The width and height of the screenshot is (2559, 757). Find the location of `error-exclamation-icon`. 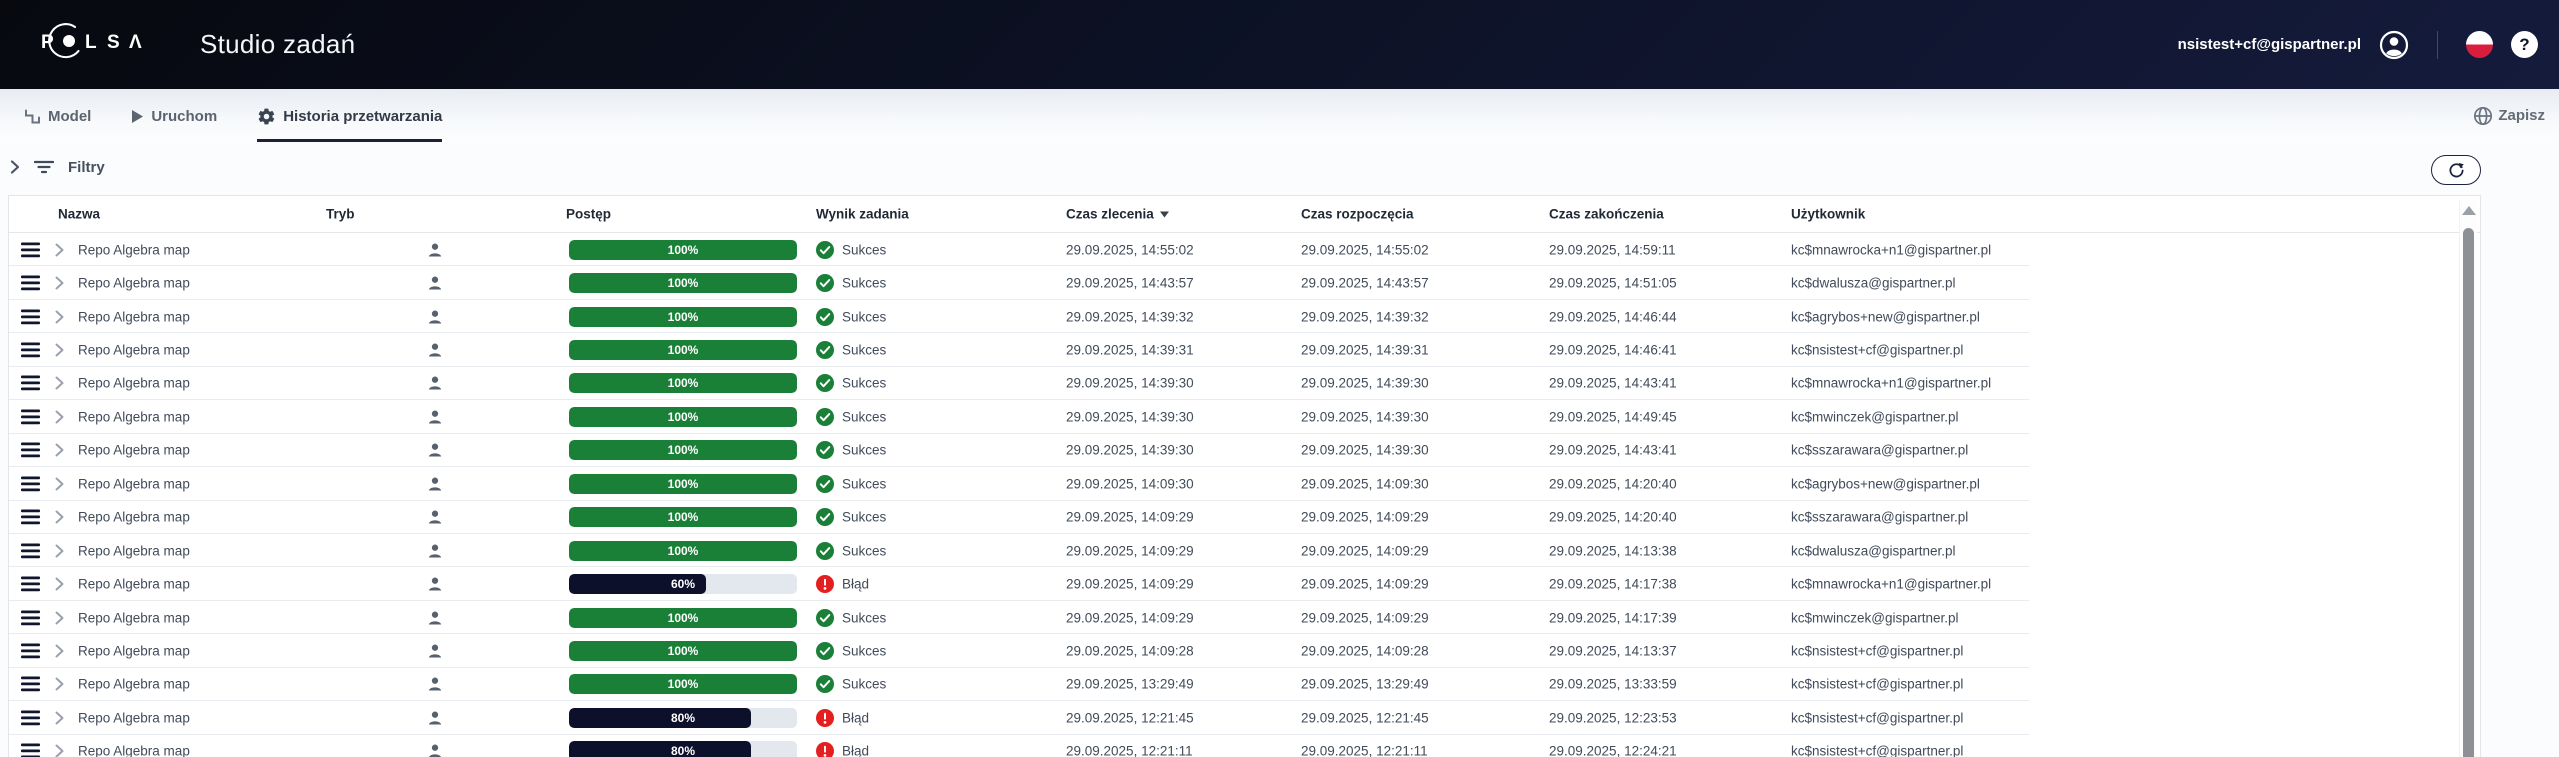

error-exclamation-icon is located at coordinates (825, 749).